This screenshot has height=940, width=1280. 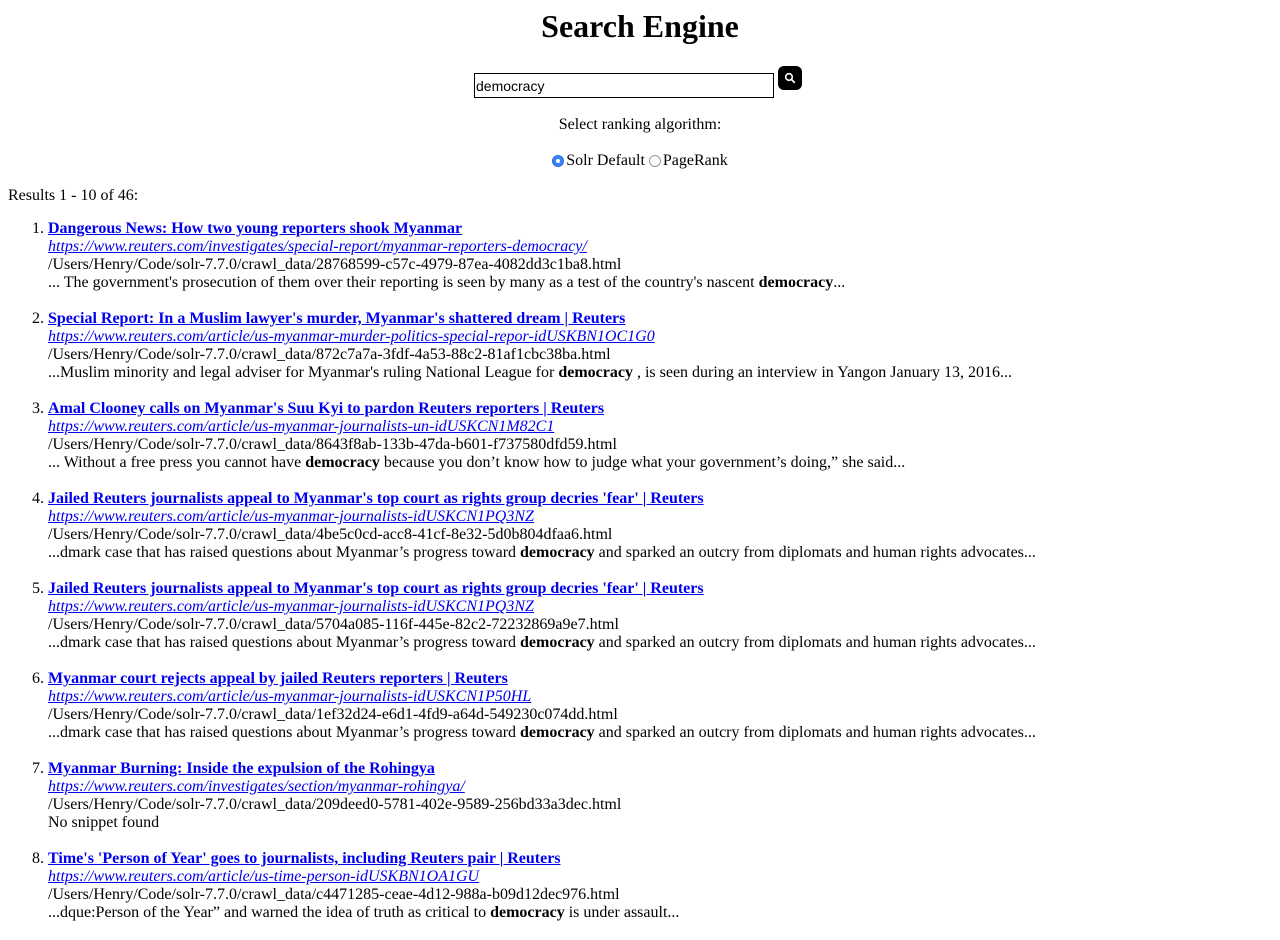 What do you see at coordinates (624, 85) in the screenshot?
I see `search-input` at bounding box center [624, 85].